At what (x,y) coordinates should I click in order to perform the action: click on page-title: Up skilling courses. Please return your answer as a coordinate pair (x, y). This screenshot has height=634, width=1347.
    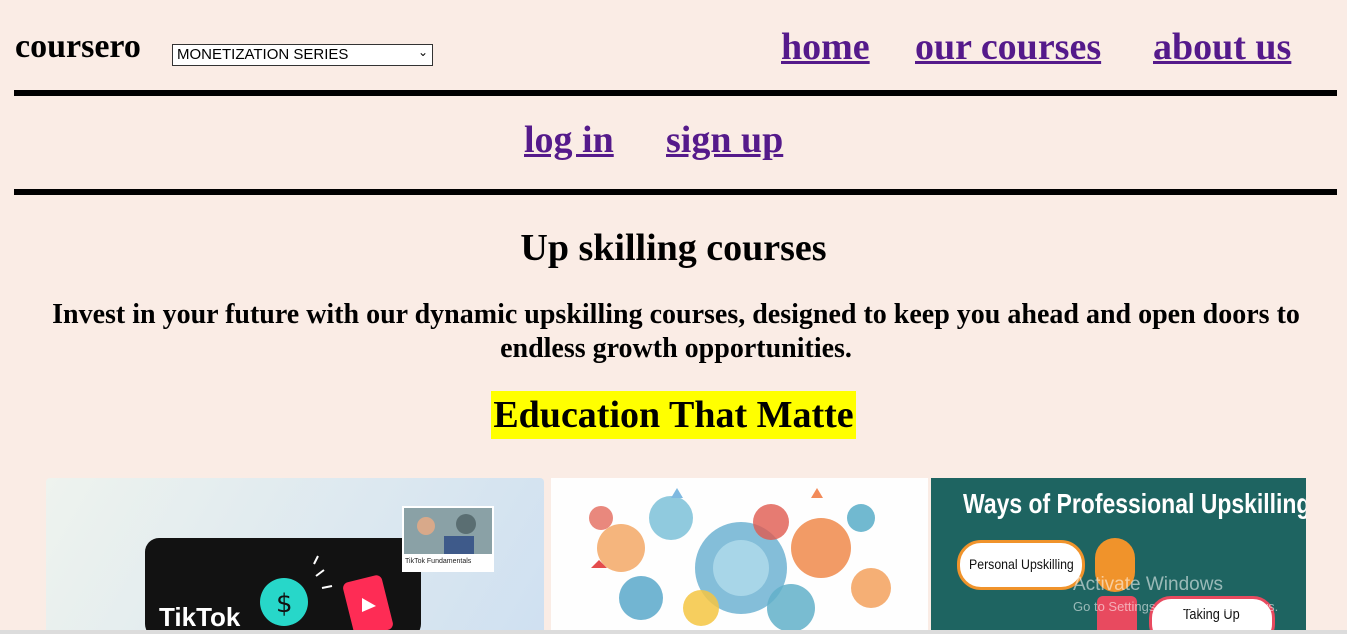
    Looking at the image, I should click on (673, 248).